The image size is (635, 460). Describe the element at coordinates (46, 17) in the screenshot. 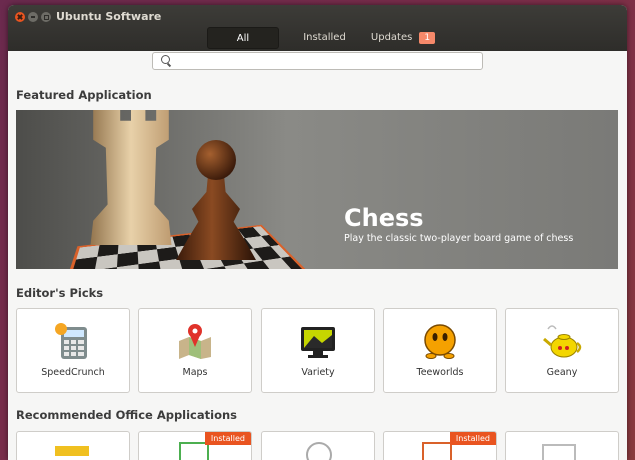

I see `maximize-icon` at that location.